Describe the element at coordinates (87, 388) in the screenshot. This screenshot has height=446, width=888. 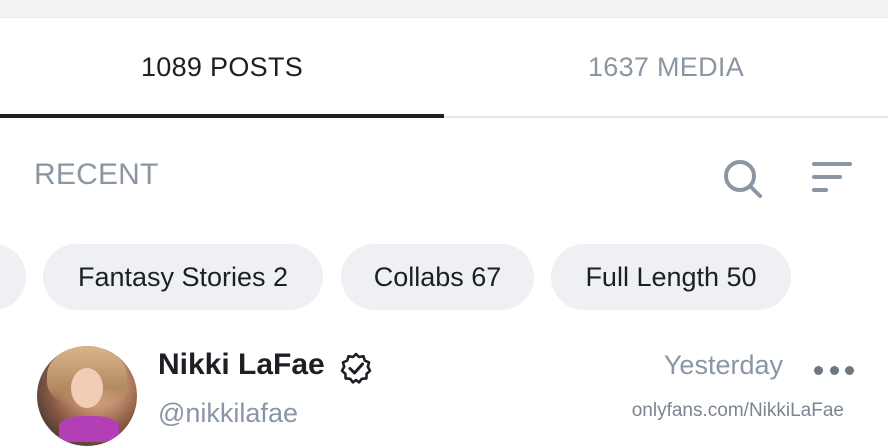
I see `avatar-face-shape` at that location.